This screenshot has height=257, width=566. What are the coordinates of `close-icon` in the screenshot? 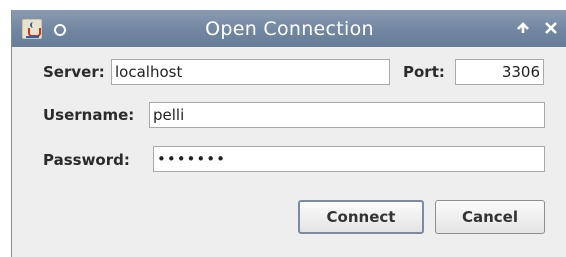 It's located at (551, 28).